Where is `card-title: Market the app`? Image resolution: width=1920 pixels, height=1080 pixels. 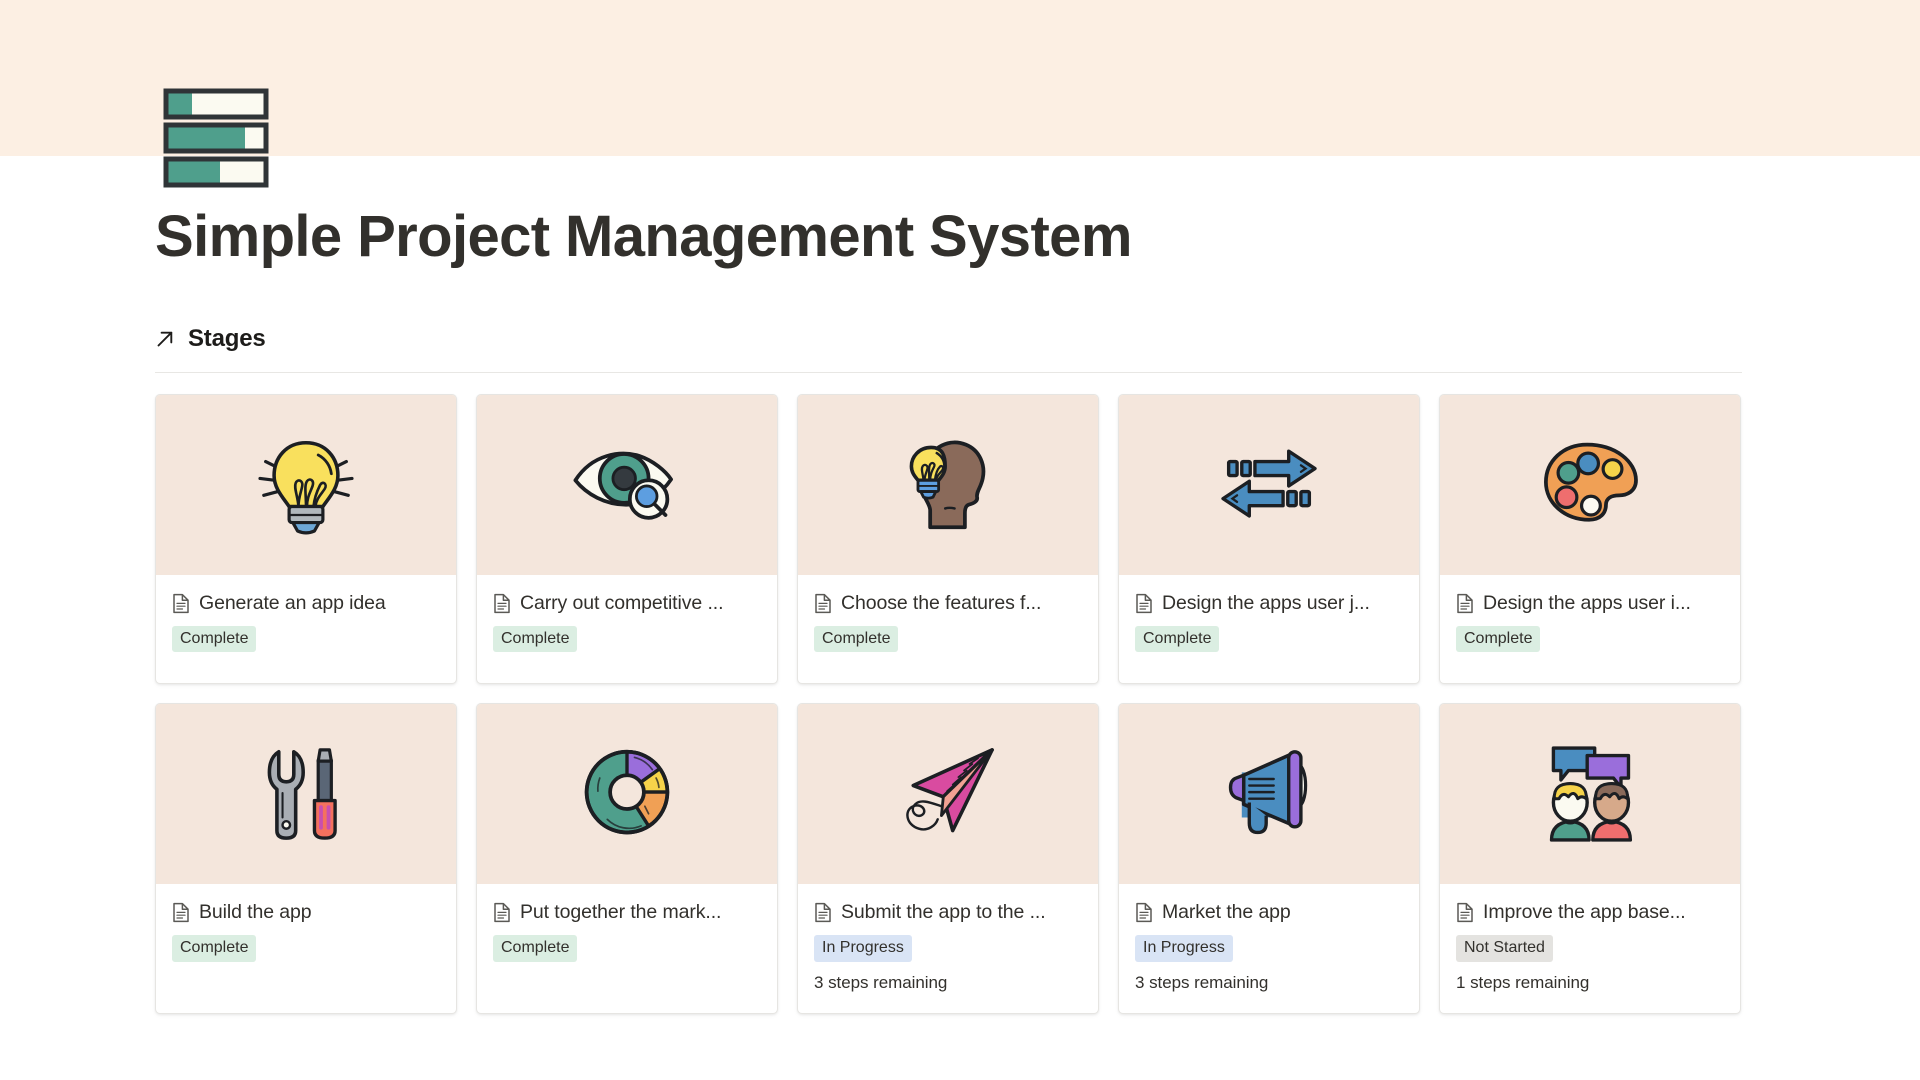
card-title: Market the app is located at coordinates (1226, 912).